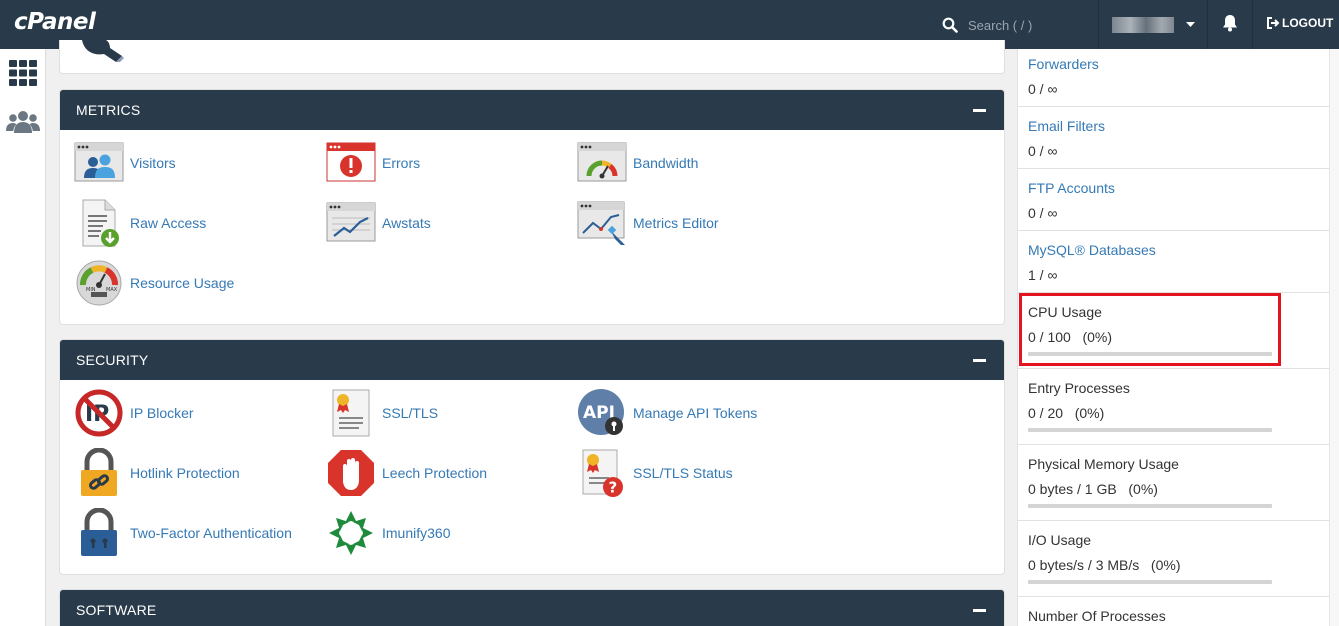 This screenshot has height=626, width=1339. Describe the element at coordinates (1174, 78) in the screenshot. I see `stat-forwarders: Forwarders 0 / ∞` at that location.